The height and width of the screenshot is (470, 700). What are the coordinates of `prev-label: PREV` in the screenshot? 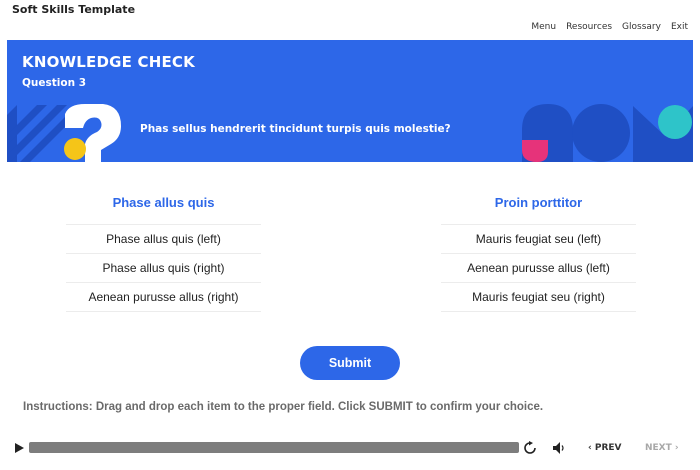 It's located at (608, 448).